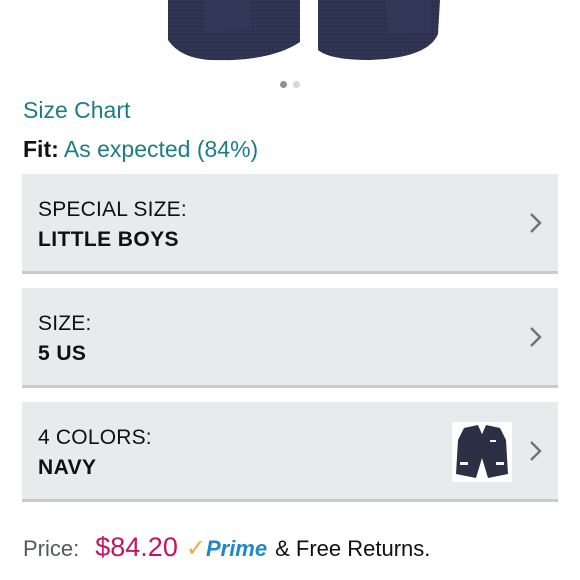 Image resolution: width=580 pixels, height=580 pixels. I want to click on selector-label: 4 COLORS:, so click(95, 437).